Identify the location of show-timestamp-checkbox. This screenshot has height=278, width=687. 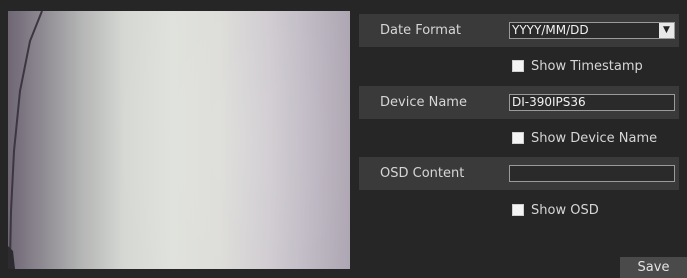
(518, 66).